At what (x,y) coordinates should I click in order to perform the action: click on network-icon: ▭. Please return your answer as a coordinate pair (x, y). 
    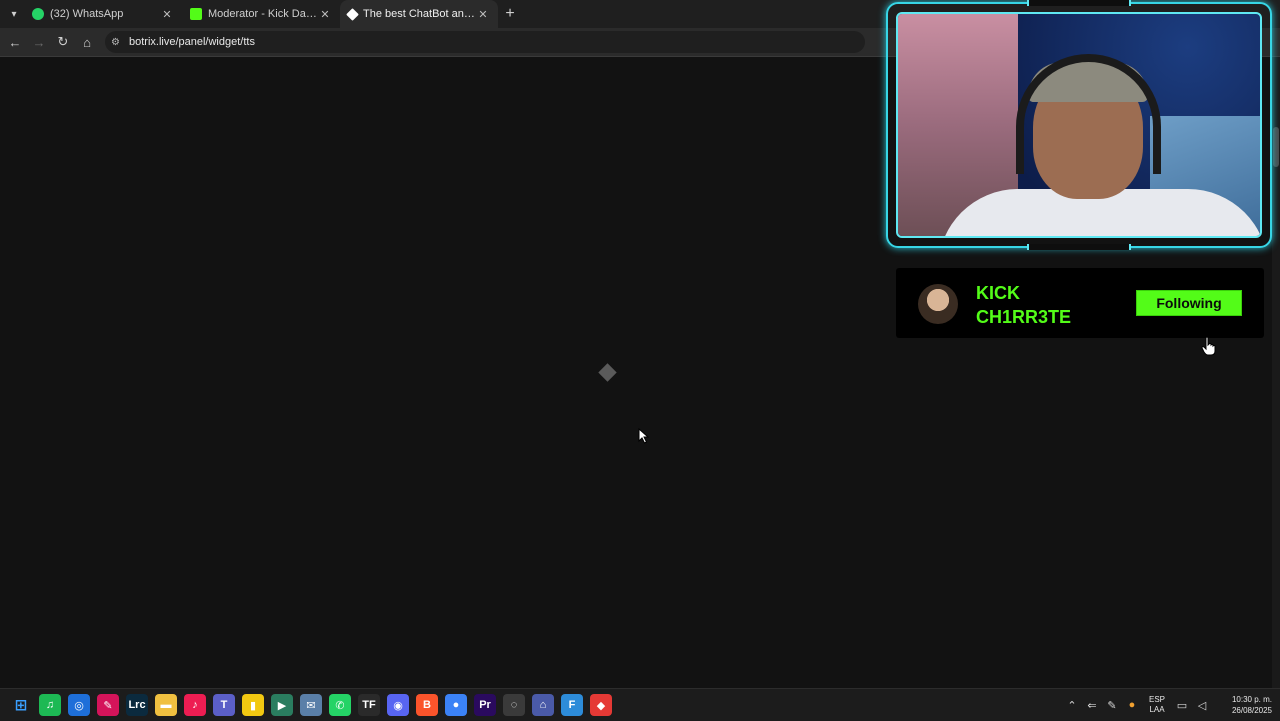
    Looking at the image, I should click on (1182, 705).